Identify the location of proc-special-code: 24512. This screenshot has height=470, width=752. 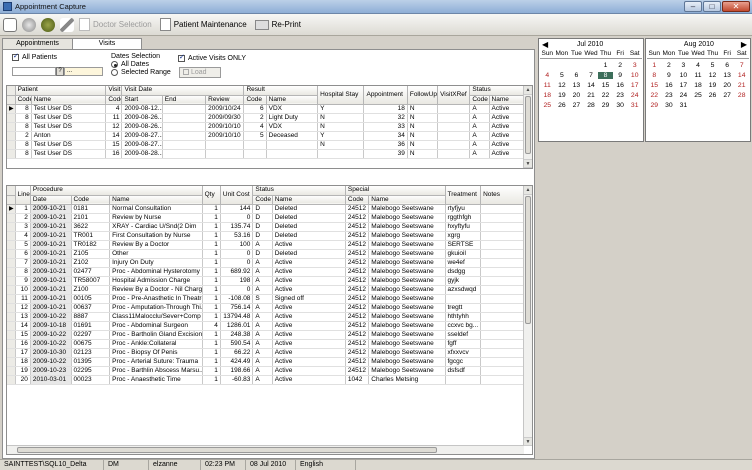
(357, 335).